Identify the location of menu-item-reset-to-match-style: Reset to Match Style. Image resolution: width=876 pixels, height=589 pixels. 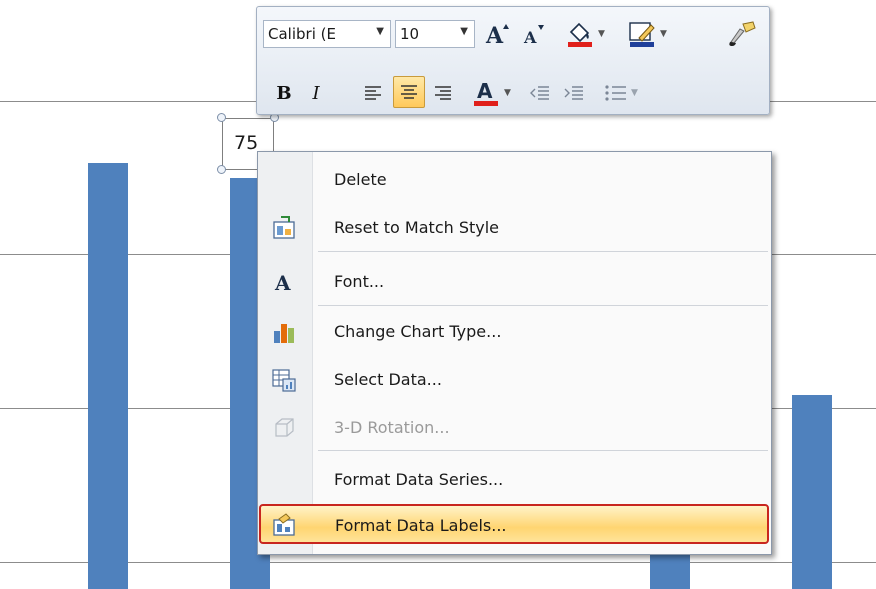
(514, 228).